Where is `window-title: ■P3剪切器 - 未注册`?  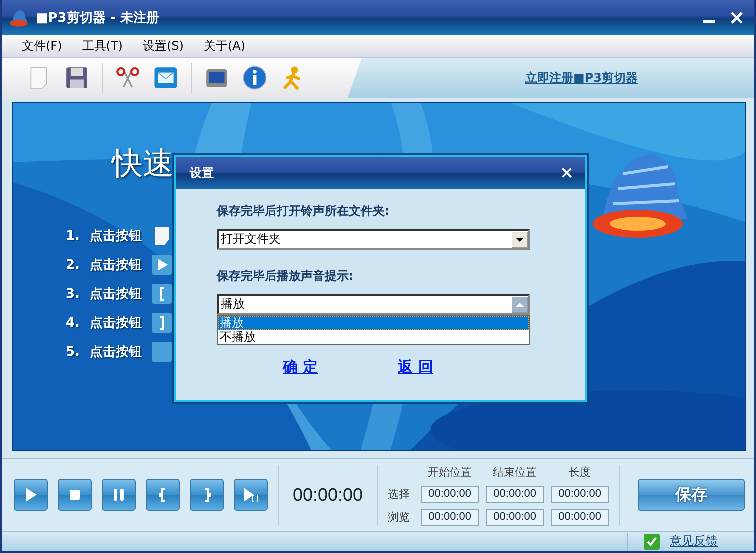 window-title: ■P3剪切器 - 未注册 is located at coordinates (98, 18).